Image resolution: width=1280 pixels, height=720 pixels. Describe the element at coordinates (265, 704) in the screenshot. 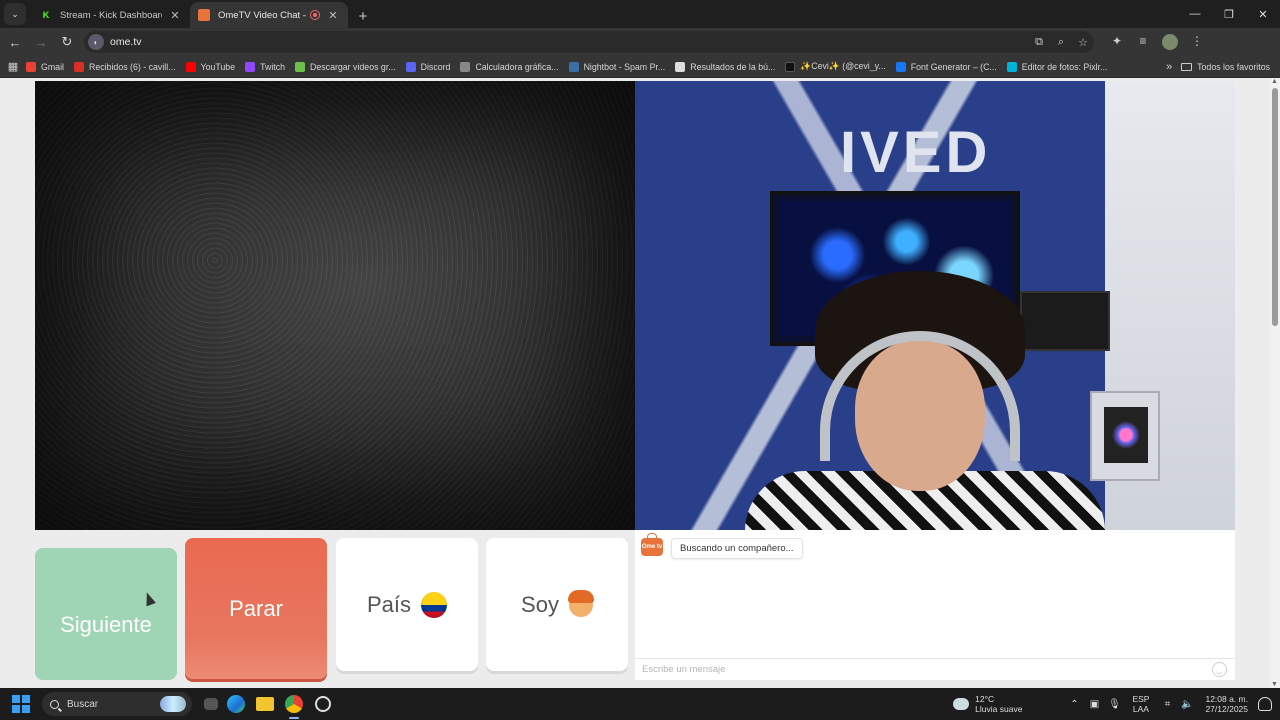

I see `file-explorer-icon` at that location.